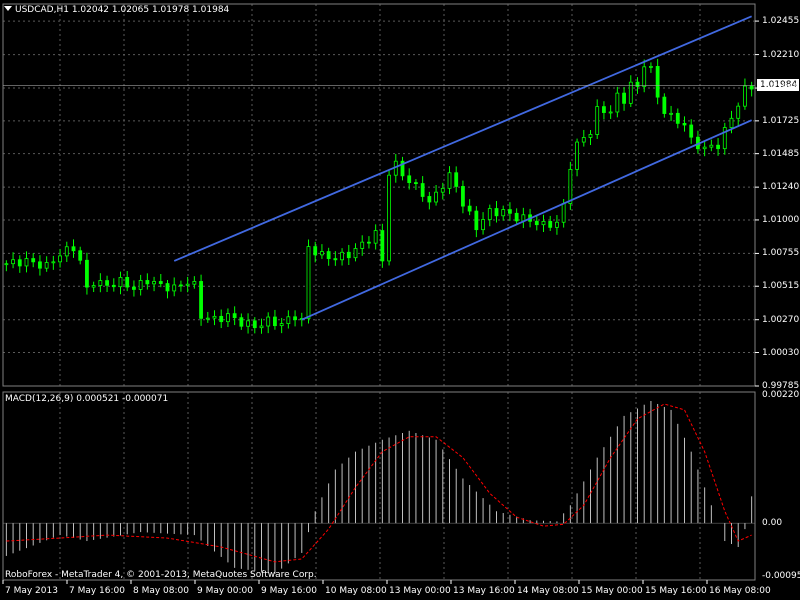  Describe the element at coordinates (225, 591) in the screenshot. I see `time-tick-label: 9 May 00:00` at that location.